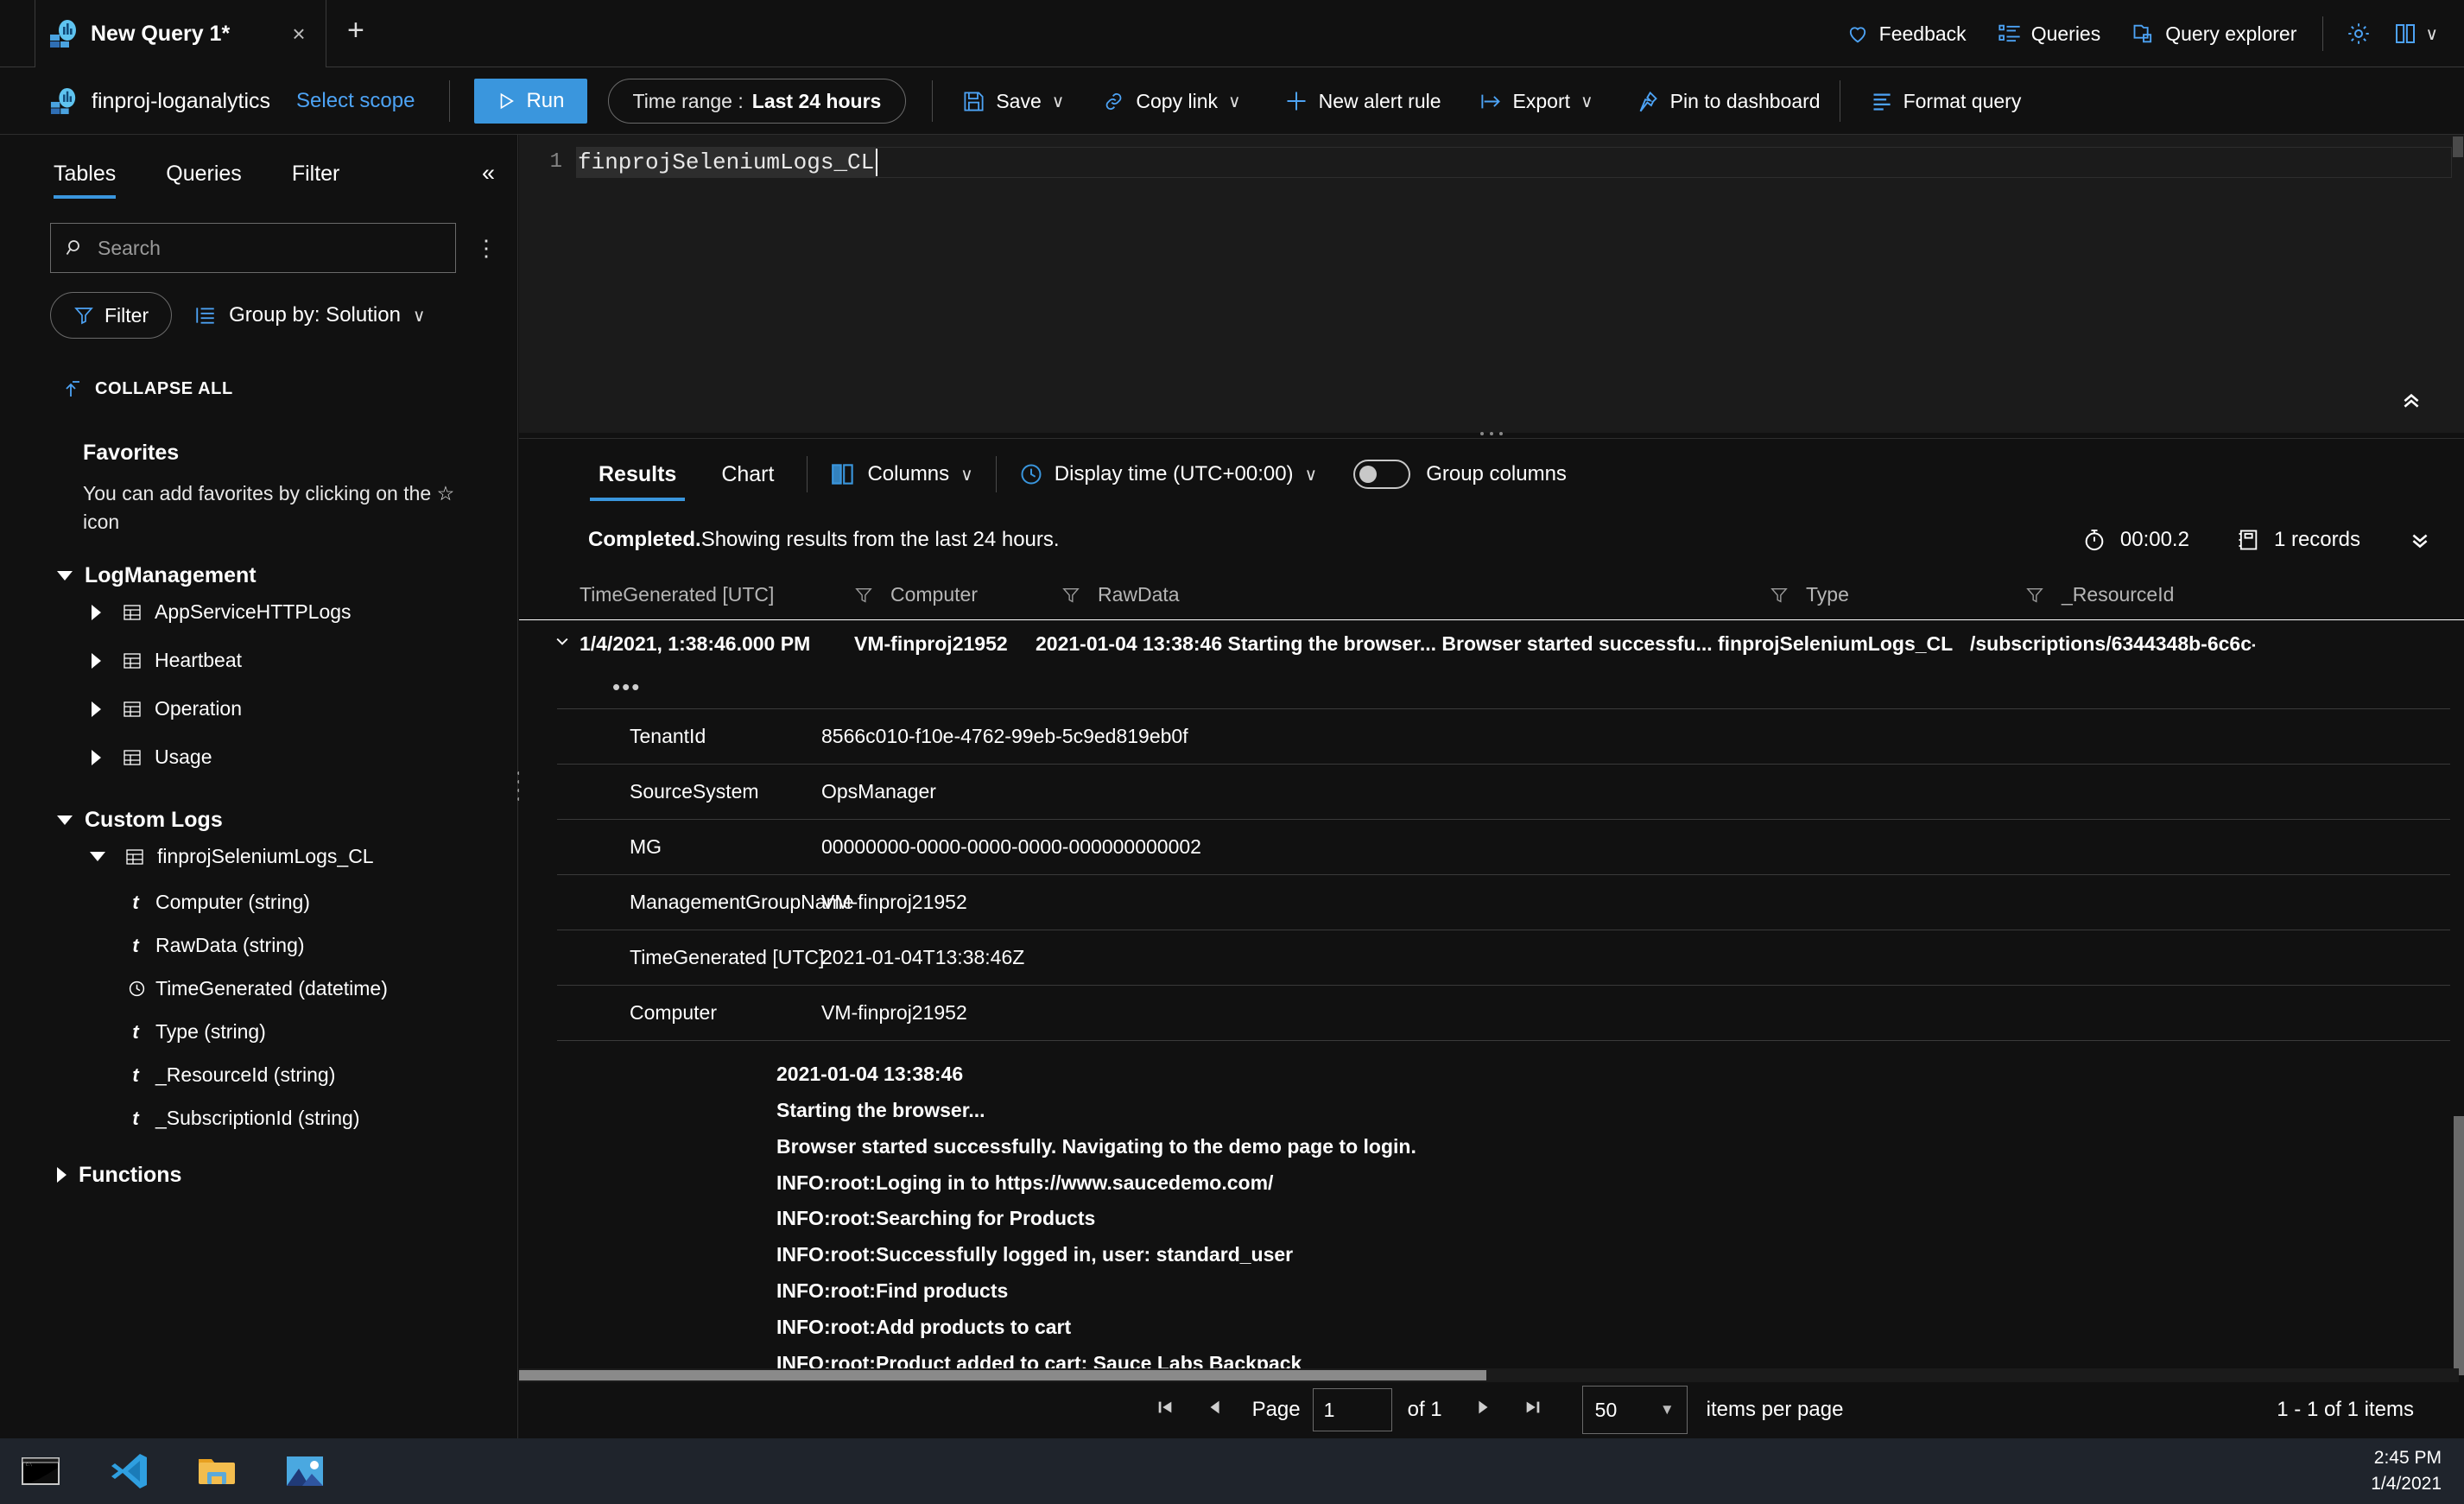 The image size is (2464, 1504). I want to click on settings-button, so click(2359, 33).